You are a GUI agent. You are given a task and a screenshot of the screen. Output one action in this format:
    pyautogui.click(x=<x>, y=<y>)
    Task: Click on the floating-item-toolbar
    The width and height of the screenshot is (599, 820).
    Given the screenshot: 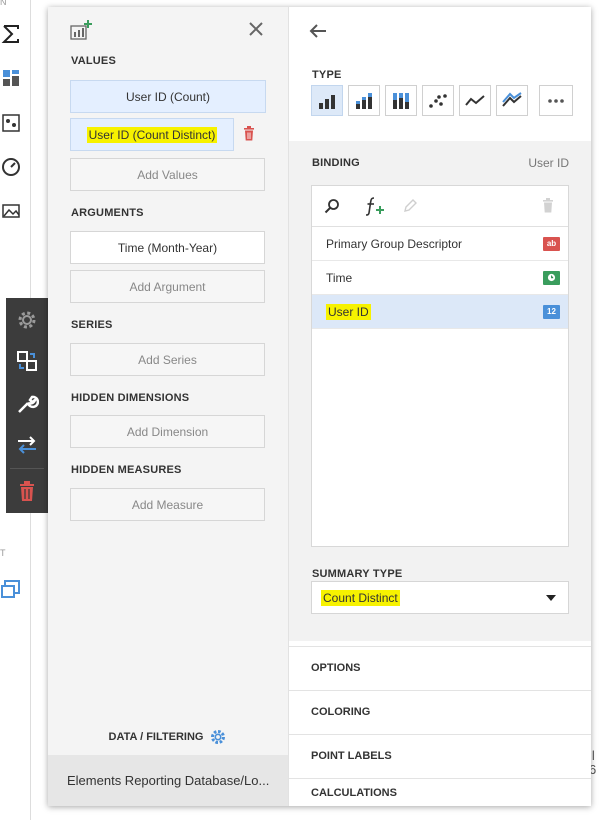 What is the action you would take?
    pyautogui.click(x=27, y=405)
    